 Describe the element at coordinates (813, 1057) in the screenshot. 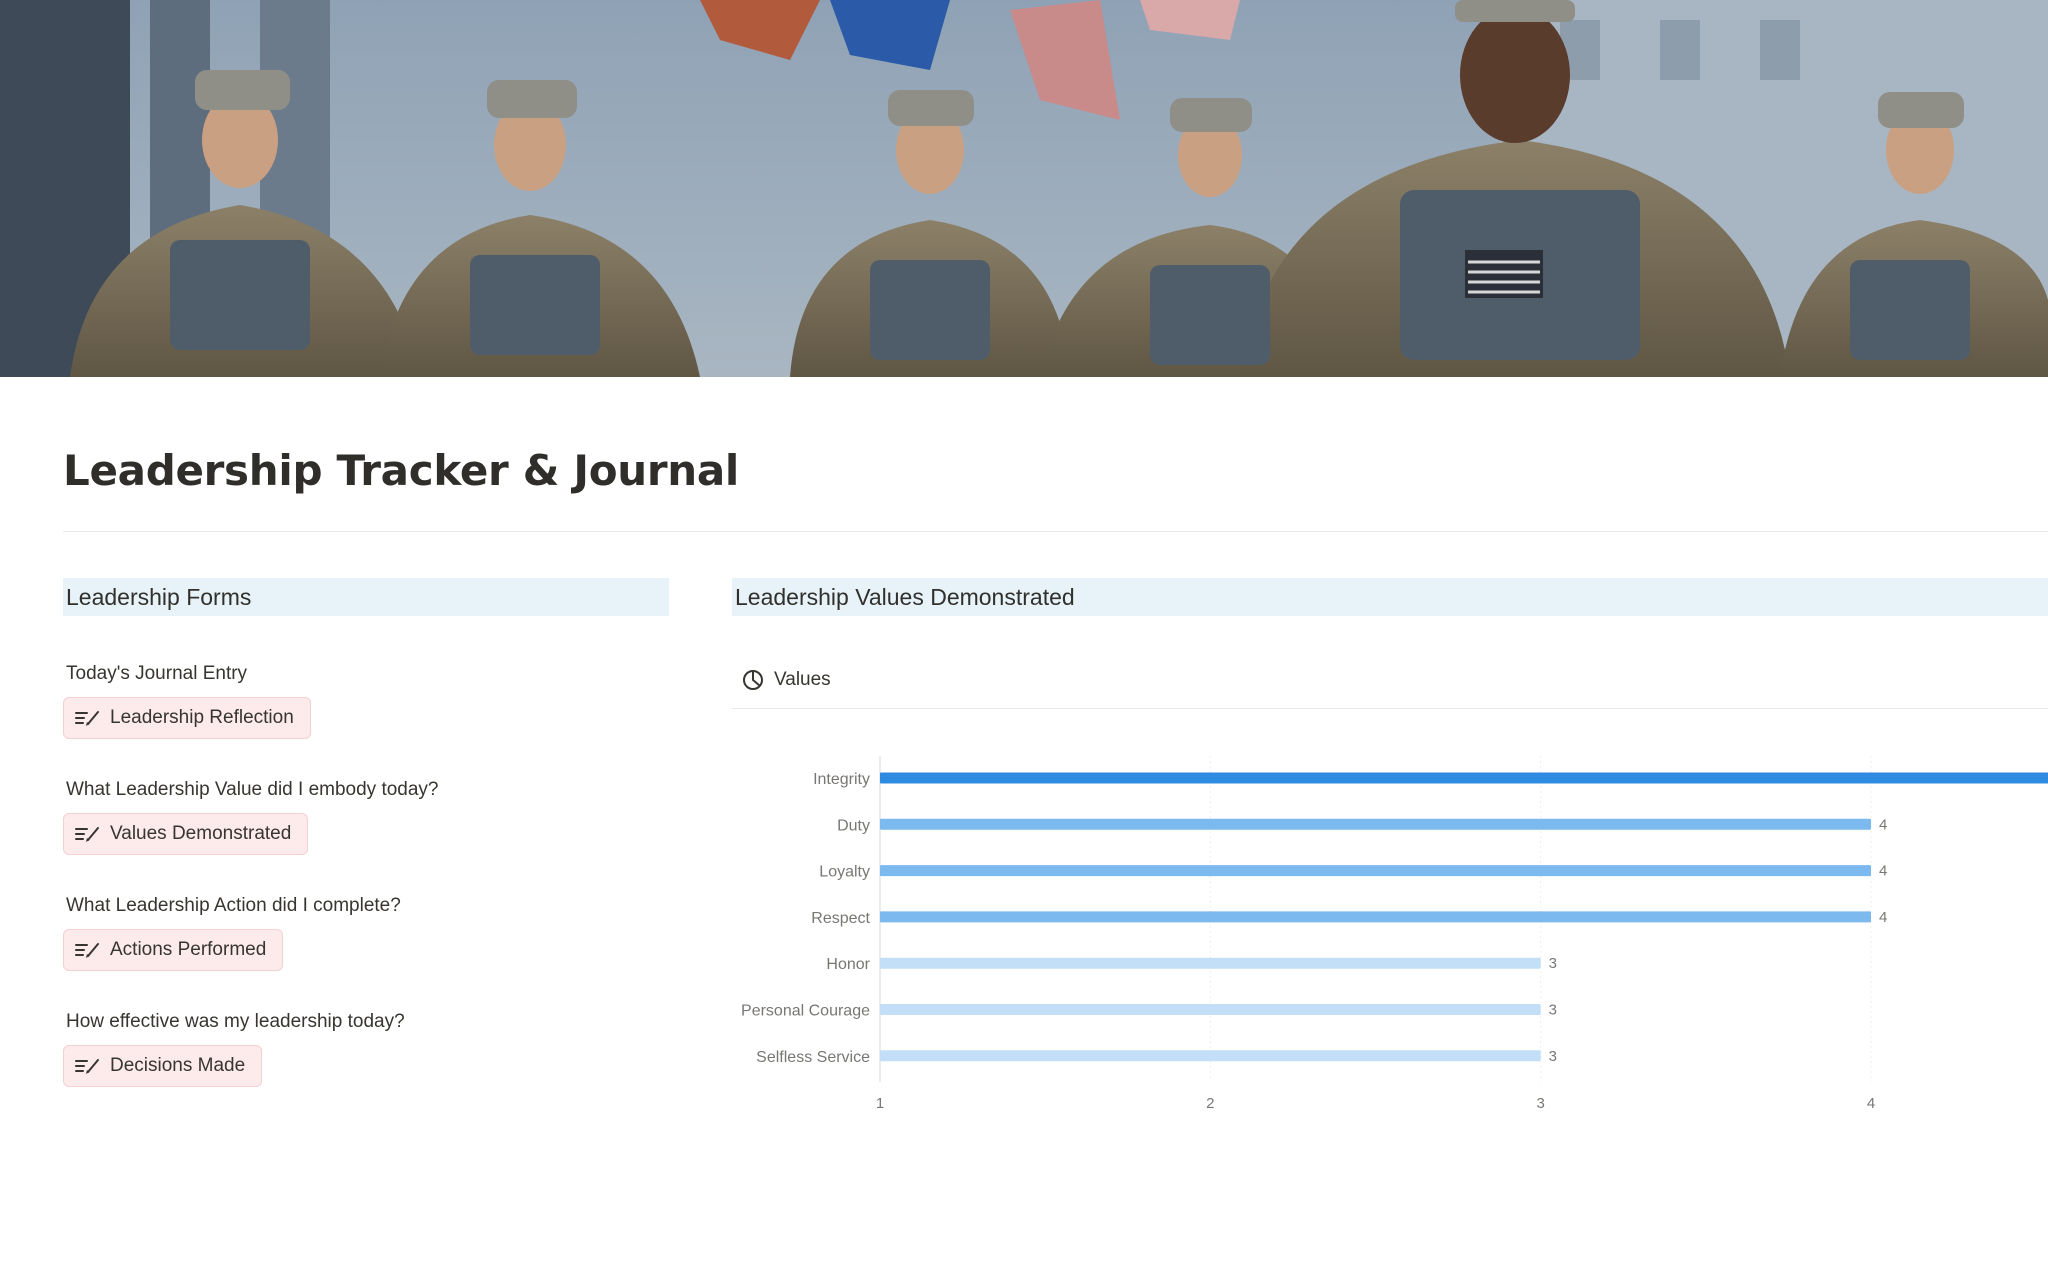

I see `category-label: Selfless Service` at that location.